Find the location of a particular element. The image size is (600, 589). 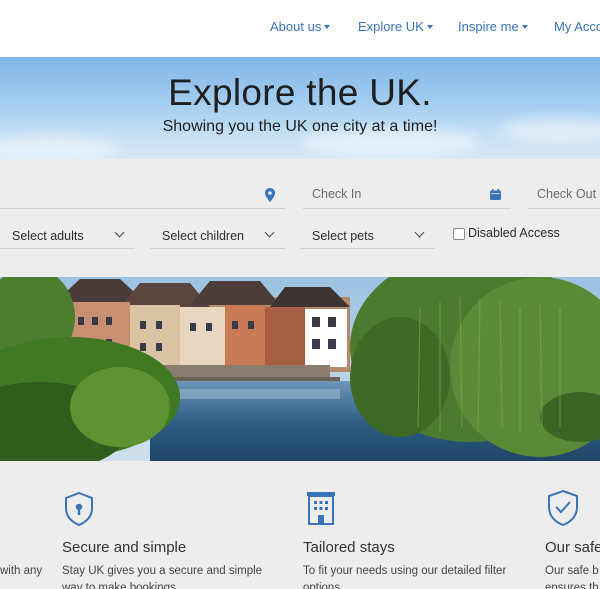

check-in-placeholder: Check In is located at coordinates (337, 194).